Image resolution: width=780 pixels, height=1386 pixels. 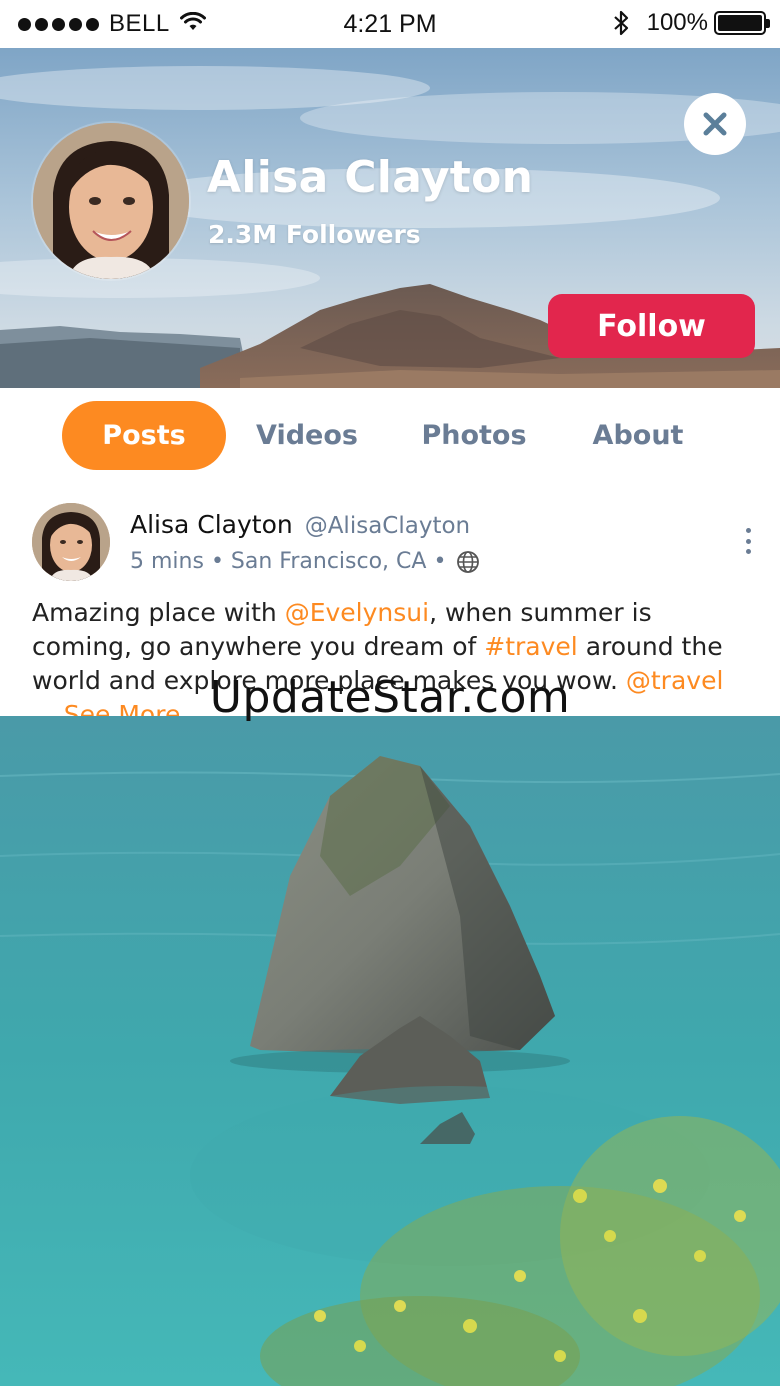 I want to click on globe-icon, so click(x=468, y=561).